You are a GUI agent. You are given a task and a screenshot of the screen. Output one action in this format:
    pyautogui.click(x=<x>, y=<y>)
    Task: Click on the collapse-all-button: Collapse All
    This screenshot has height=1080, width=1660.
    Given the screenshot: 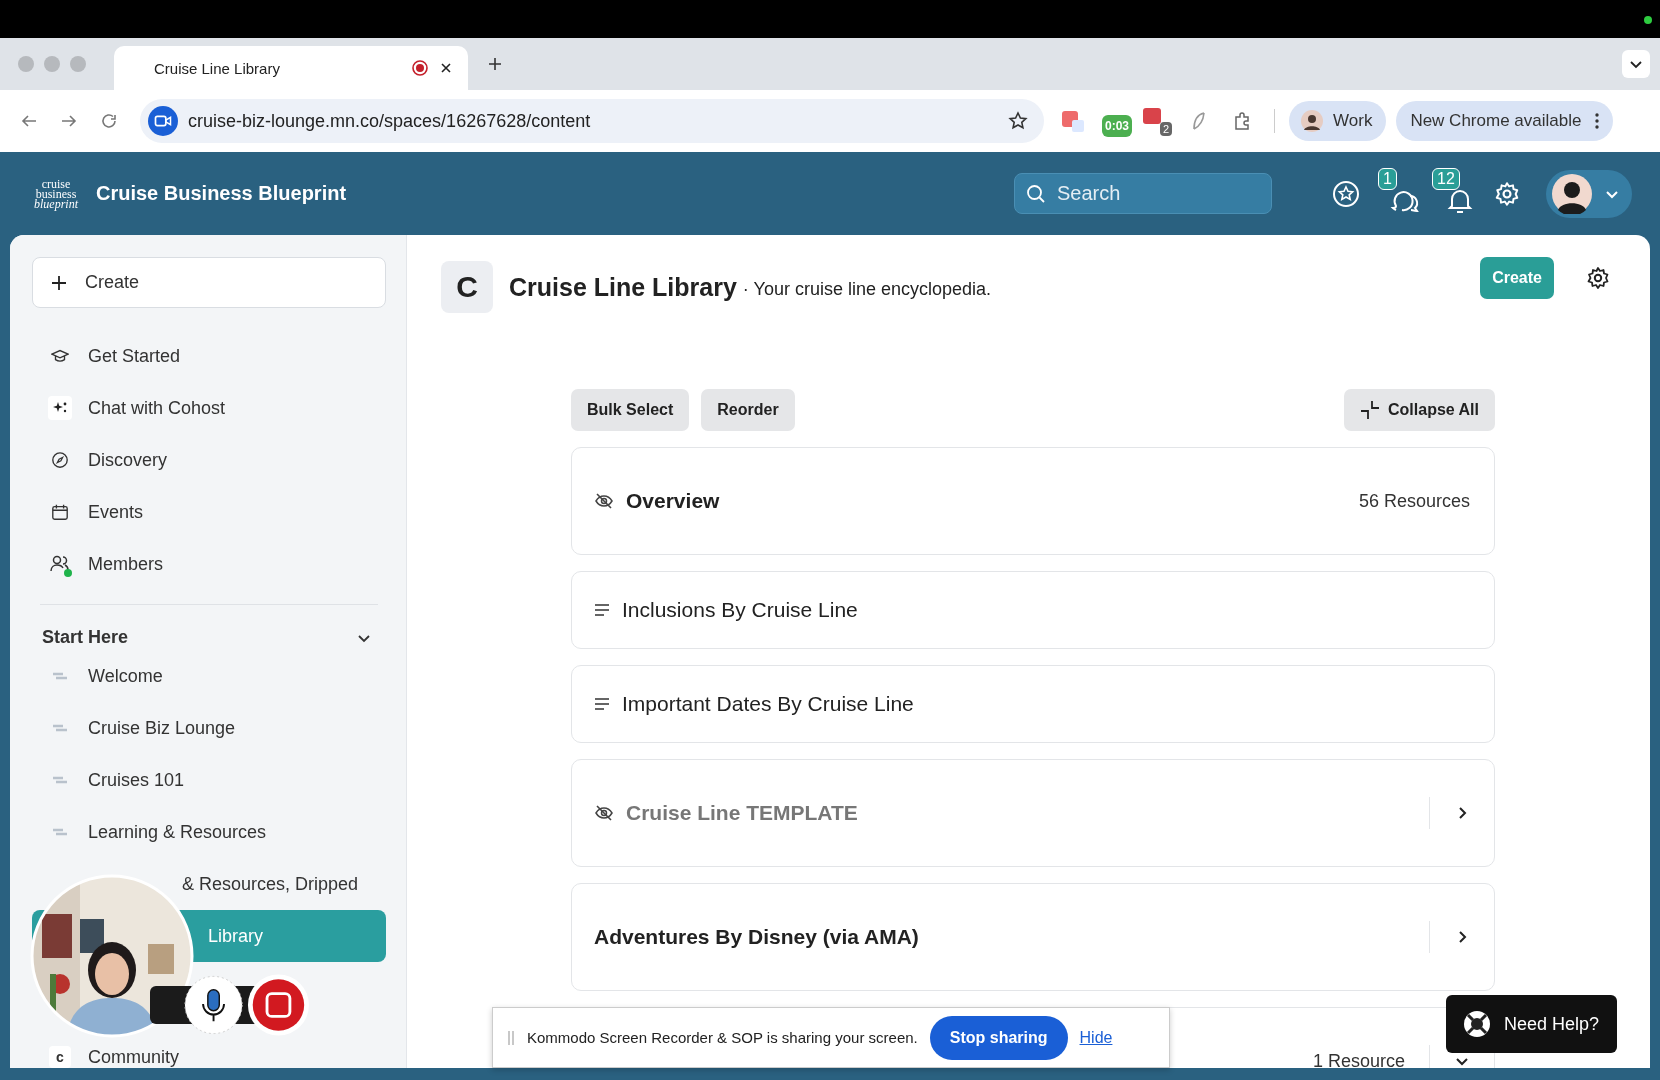 What is the action you would take?
    pyautogui.click(x=1419, y=410)
    